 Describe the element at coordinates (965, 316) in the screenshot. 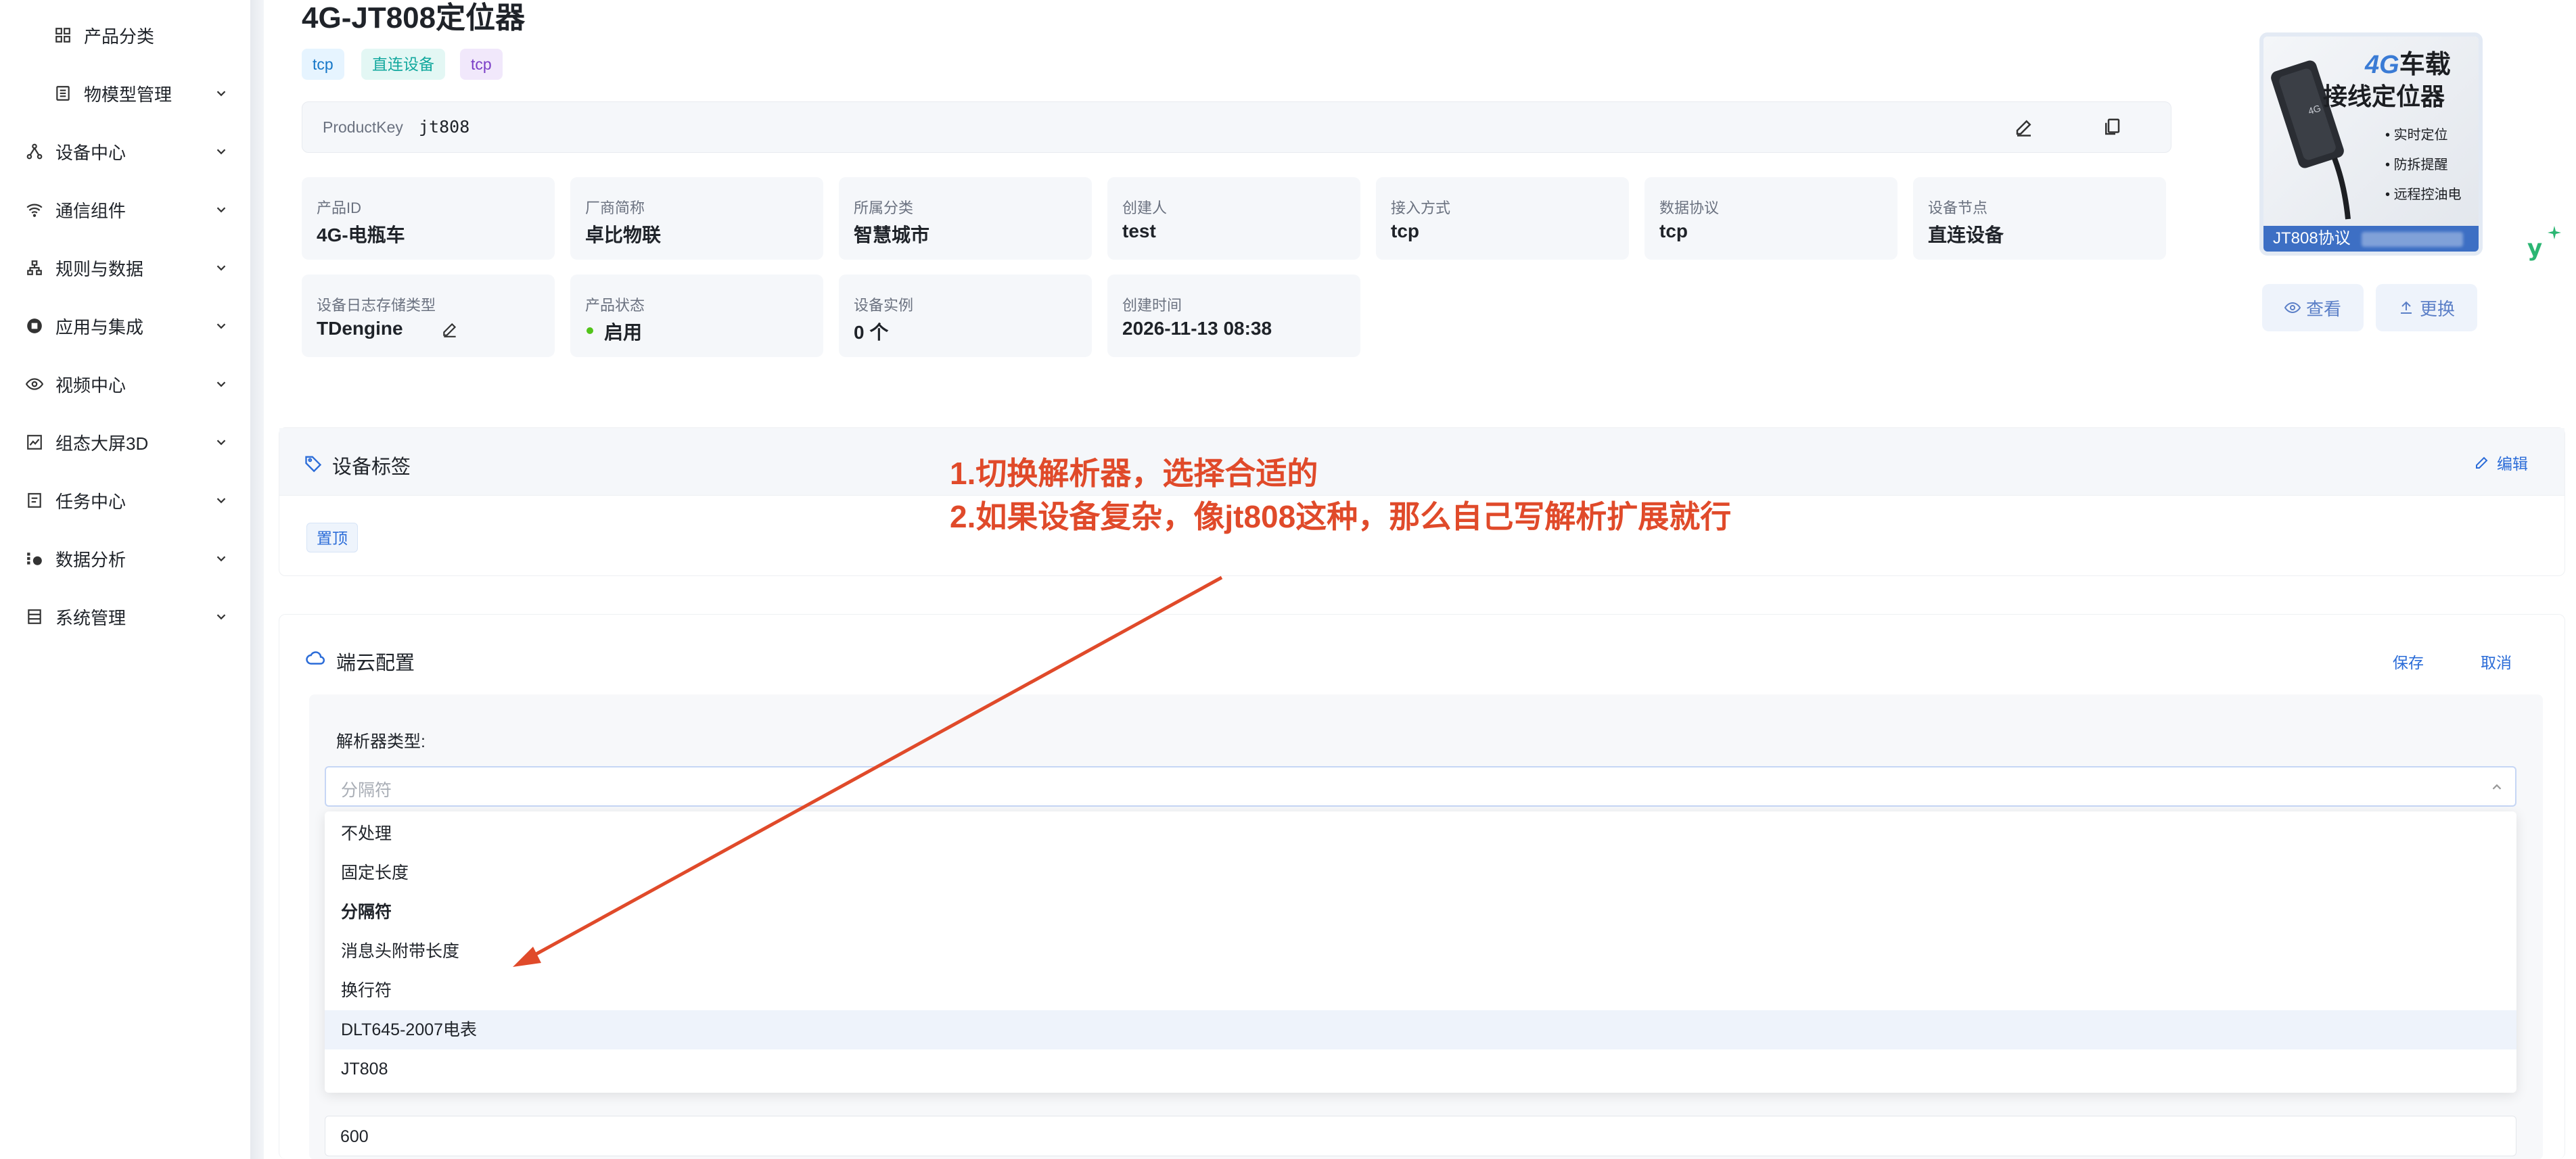

I see `info-card-device-instances: 设备实例 0 个` at that location.